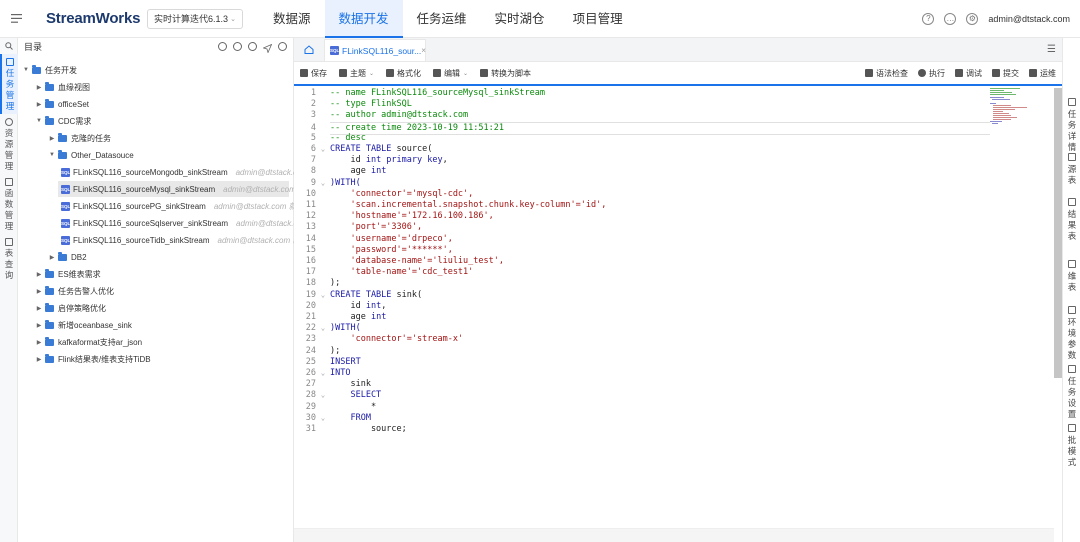 The width and height of the screenshot is (1080, 542). What do you see at coordinates (1058, 233) in the screenshot?
I see `vertical-scrollbar` at bounding box center [1058, 233].